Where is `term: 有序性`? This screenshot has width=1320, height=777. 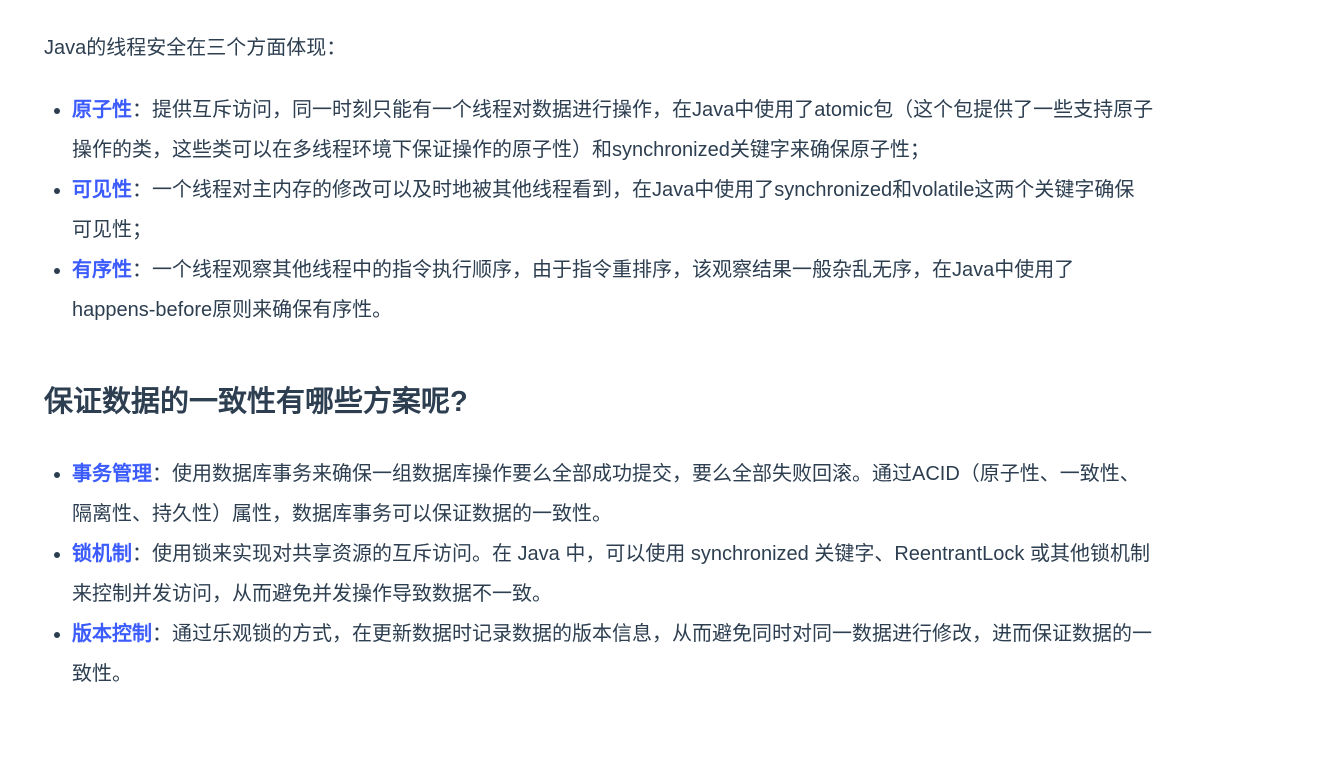 term: 有序性 is located at coordinates (102, 270).